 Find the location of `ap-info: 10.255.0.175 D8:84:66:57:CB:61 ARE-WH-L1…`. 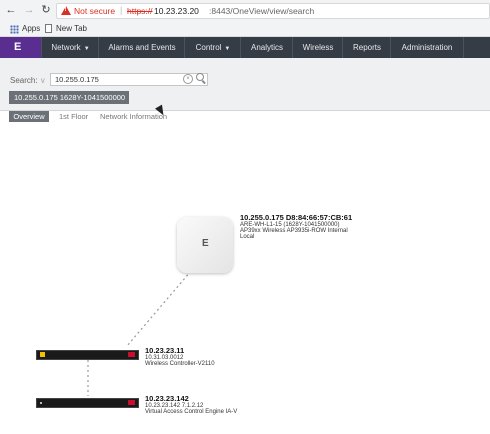

ap-info: 10.255.0.175 D8:84:66:57:CB:61 ARE-WH-L1… is located at coordinates (296, 226).